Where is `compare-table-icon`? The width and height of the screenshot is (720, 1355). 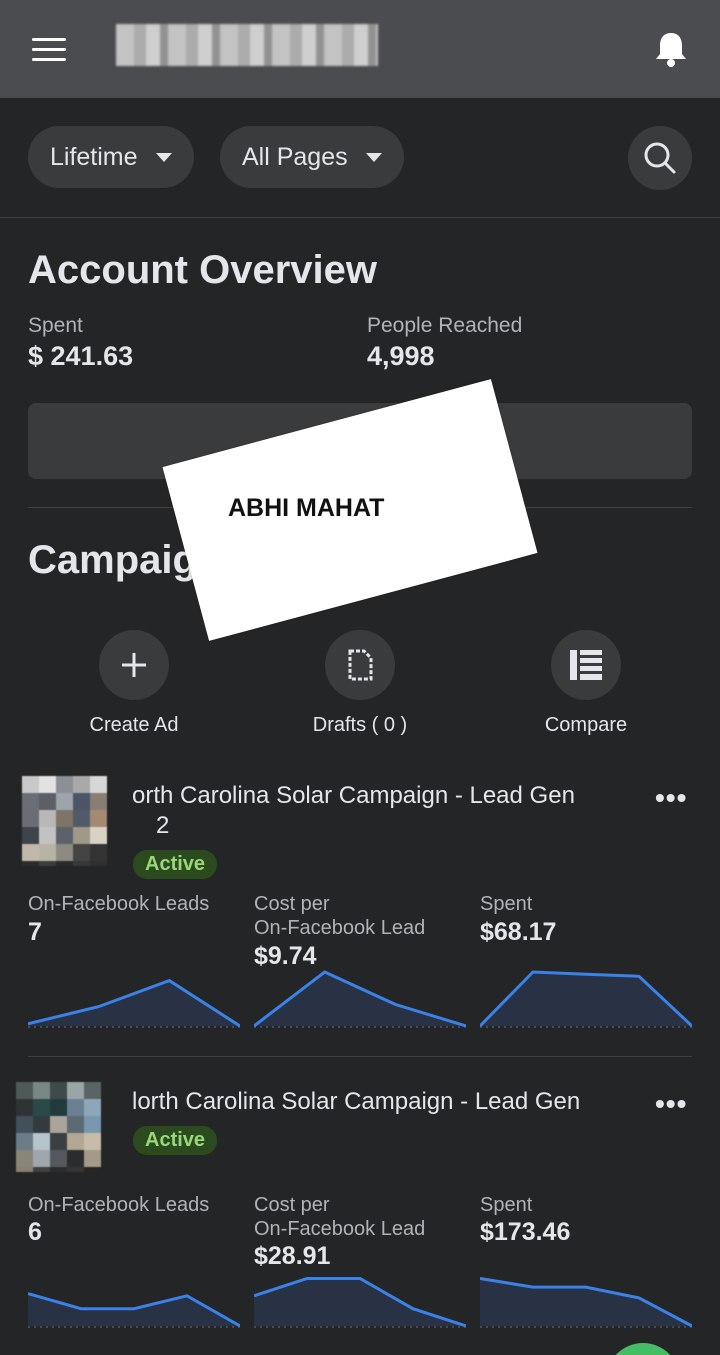
compare-table-icon is located at coordinates (586, 665).